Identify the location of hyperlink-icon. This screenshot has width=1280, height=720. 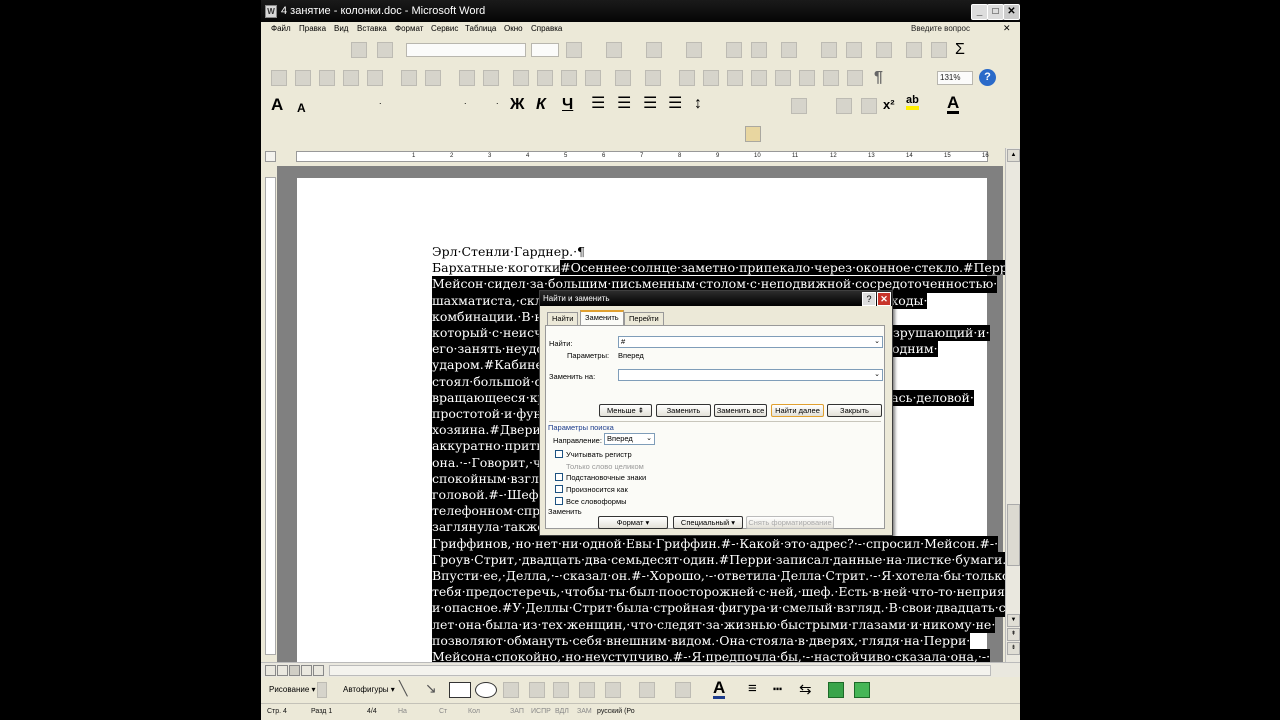
(687, 78).